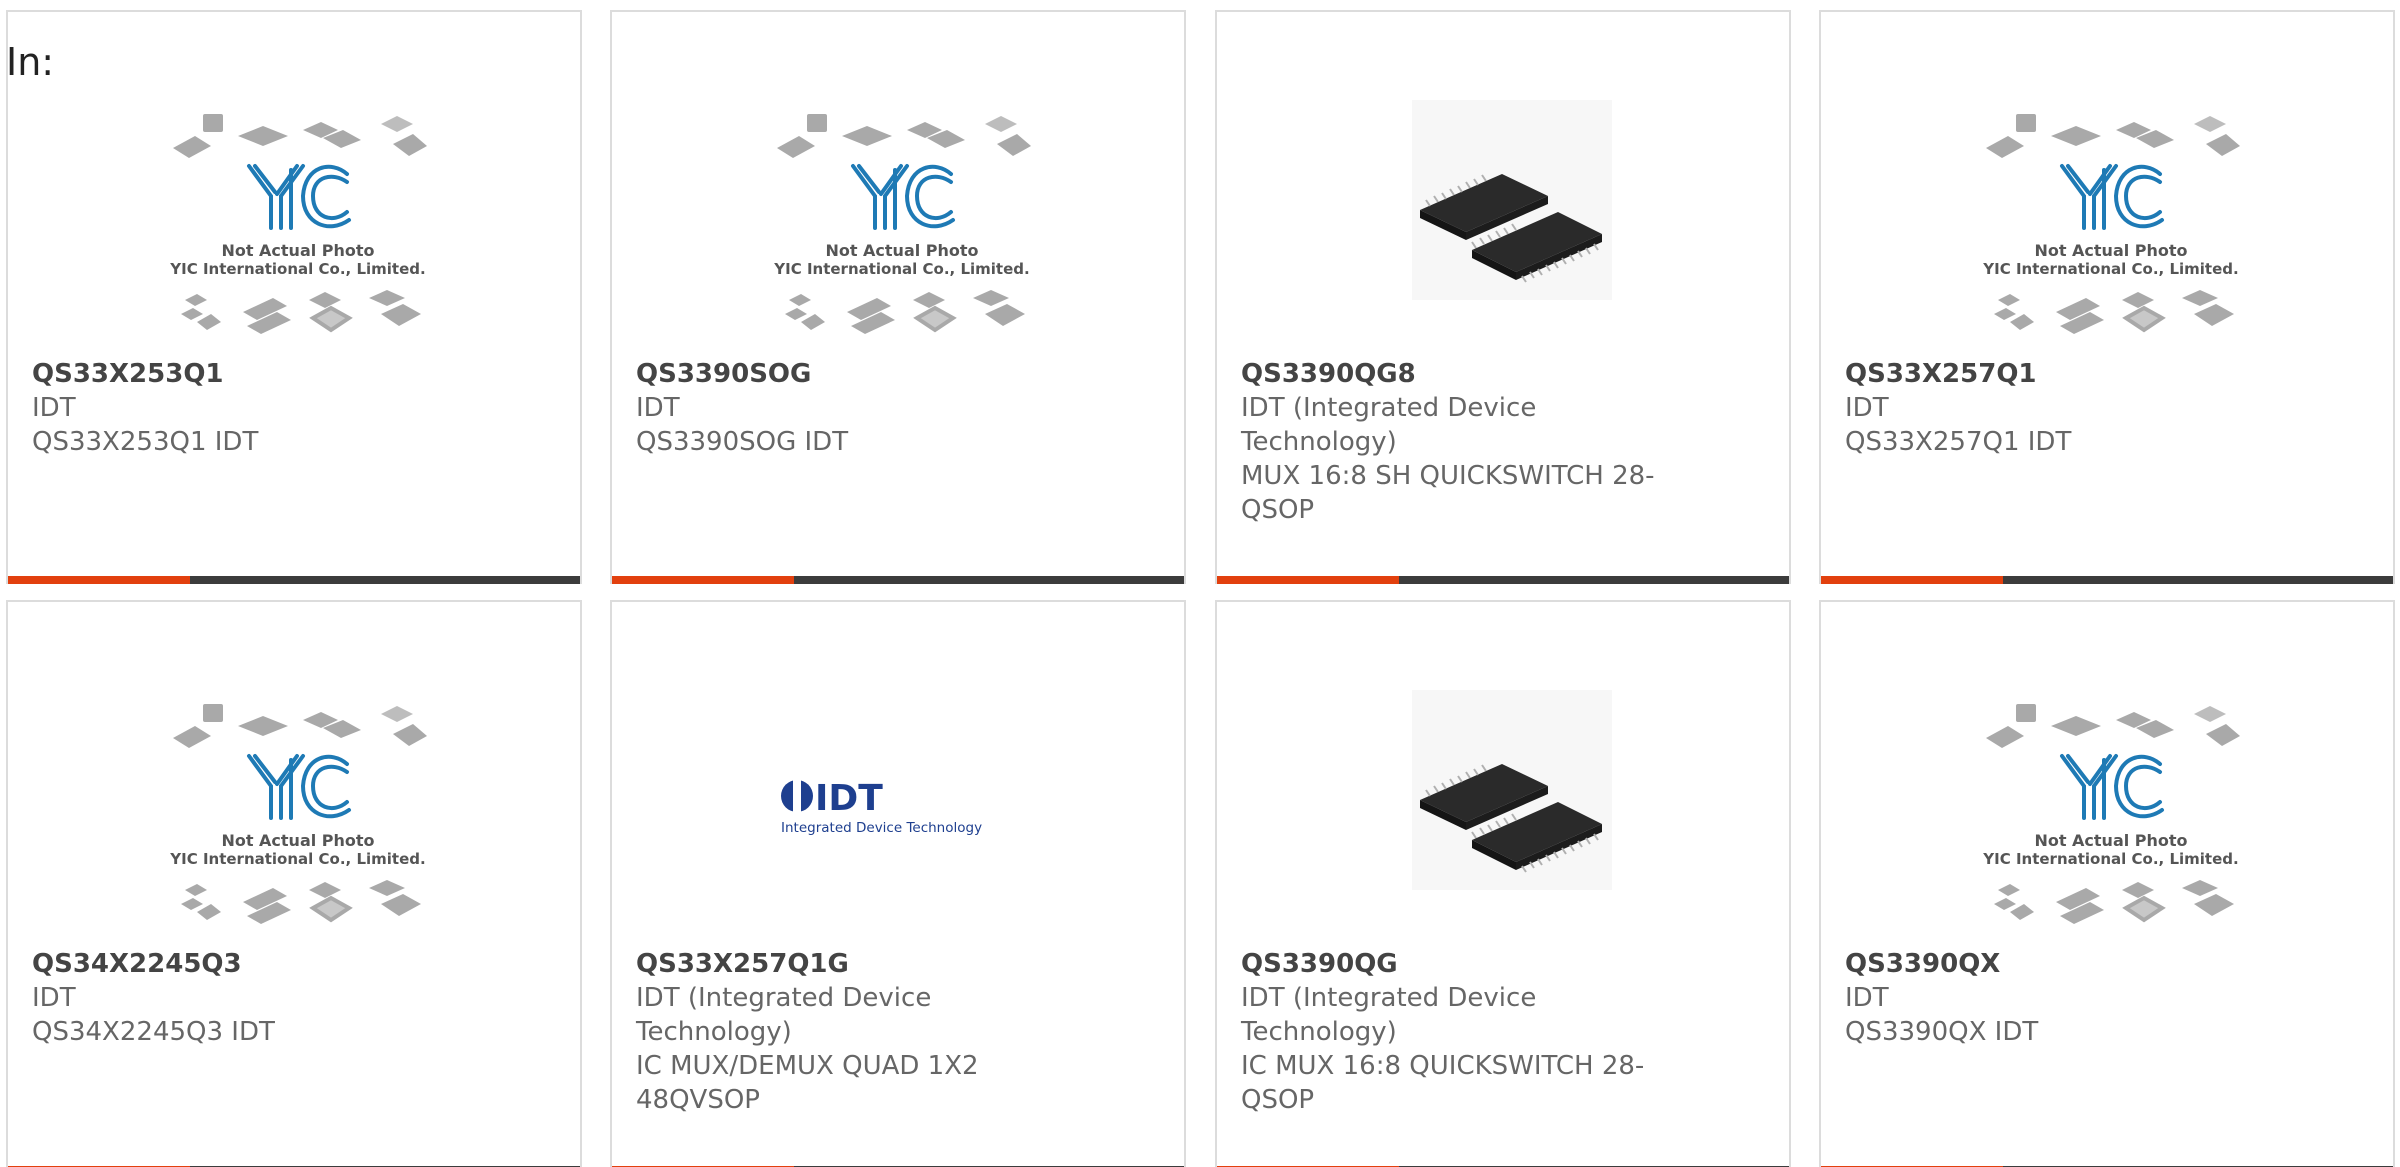 The image size is (2400, 1167). Describe the element at coordinates (2055, 408) in the screenshot. I see `product-info: QS33X257Q1 IDT QS33X257Q1 IDT` at that location.